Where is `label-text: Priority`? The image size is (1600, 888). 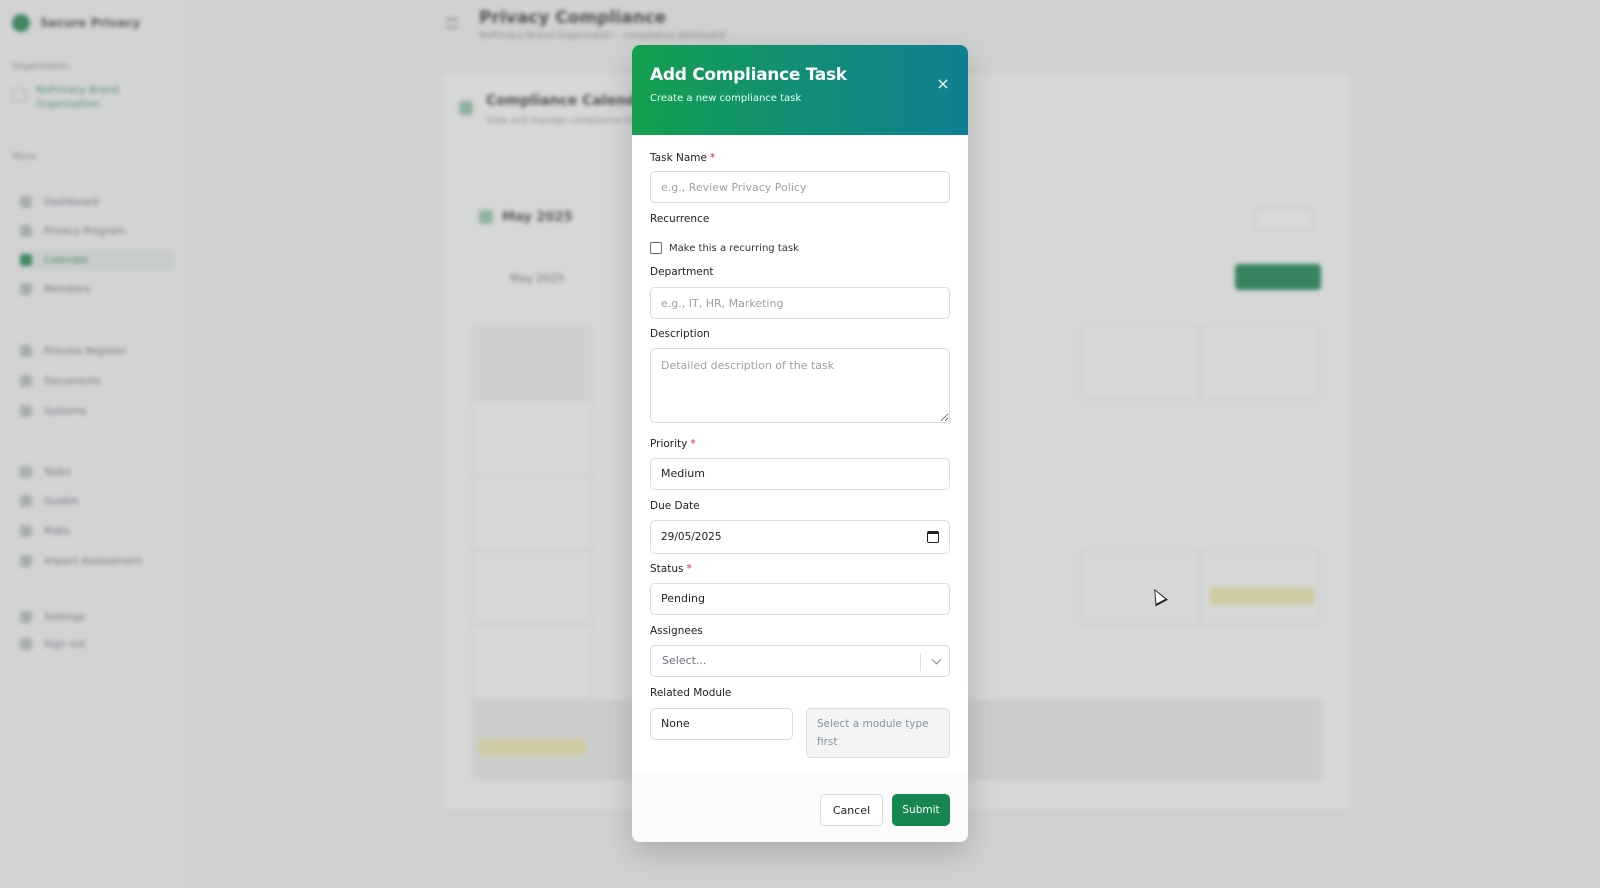
label-text: Priority is located at coordinates (669, 444).